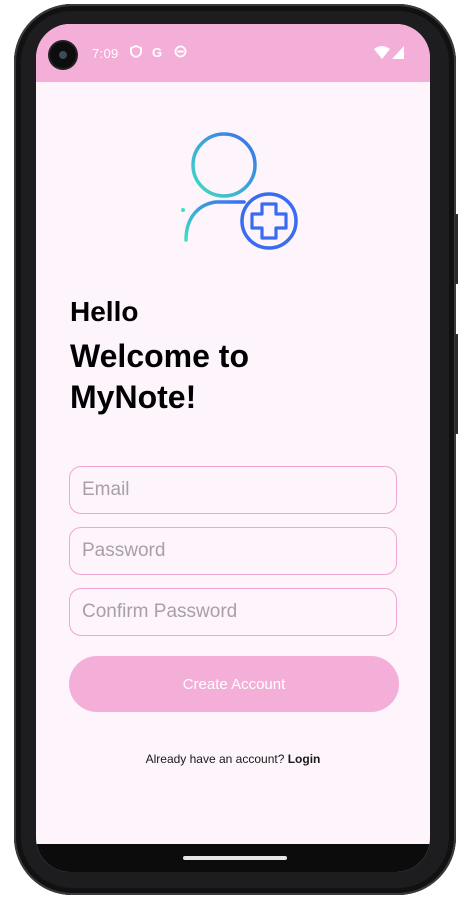 The height and width of the screenshot is (899, 458). Describe the element at coordinates (215, 759) in the screenshot. I see `login-prompt-text: Already have an account?` at that location.